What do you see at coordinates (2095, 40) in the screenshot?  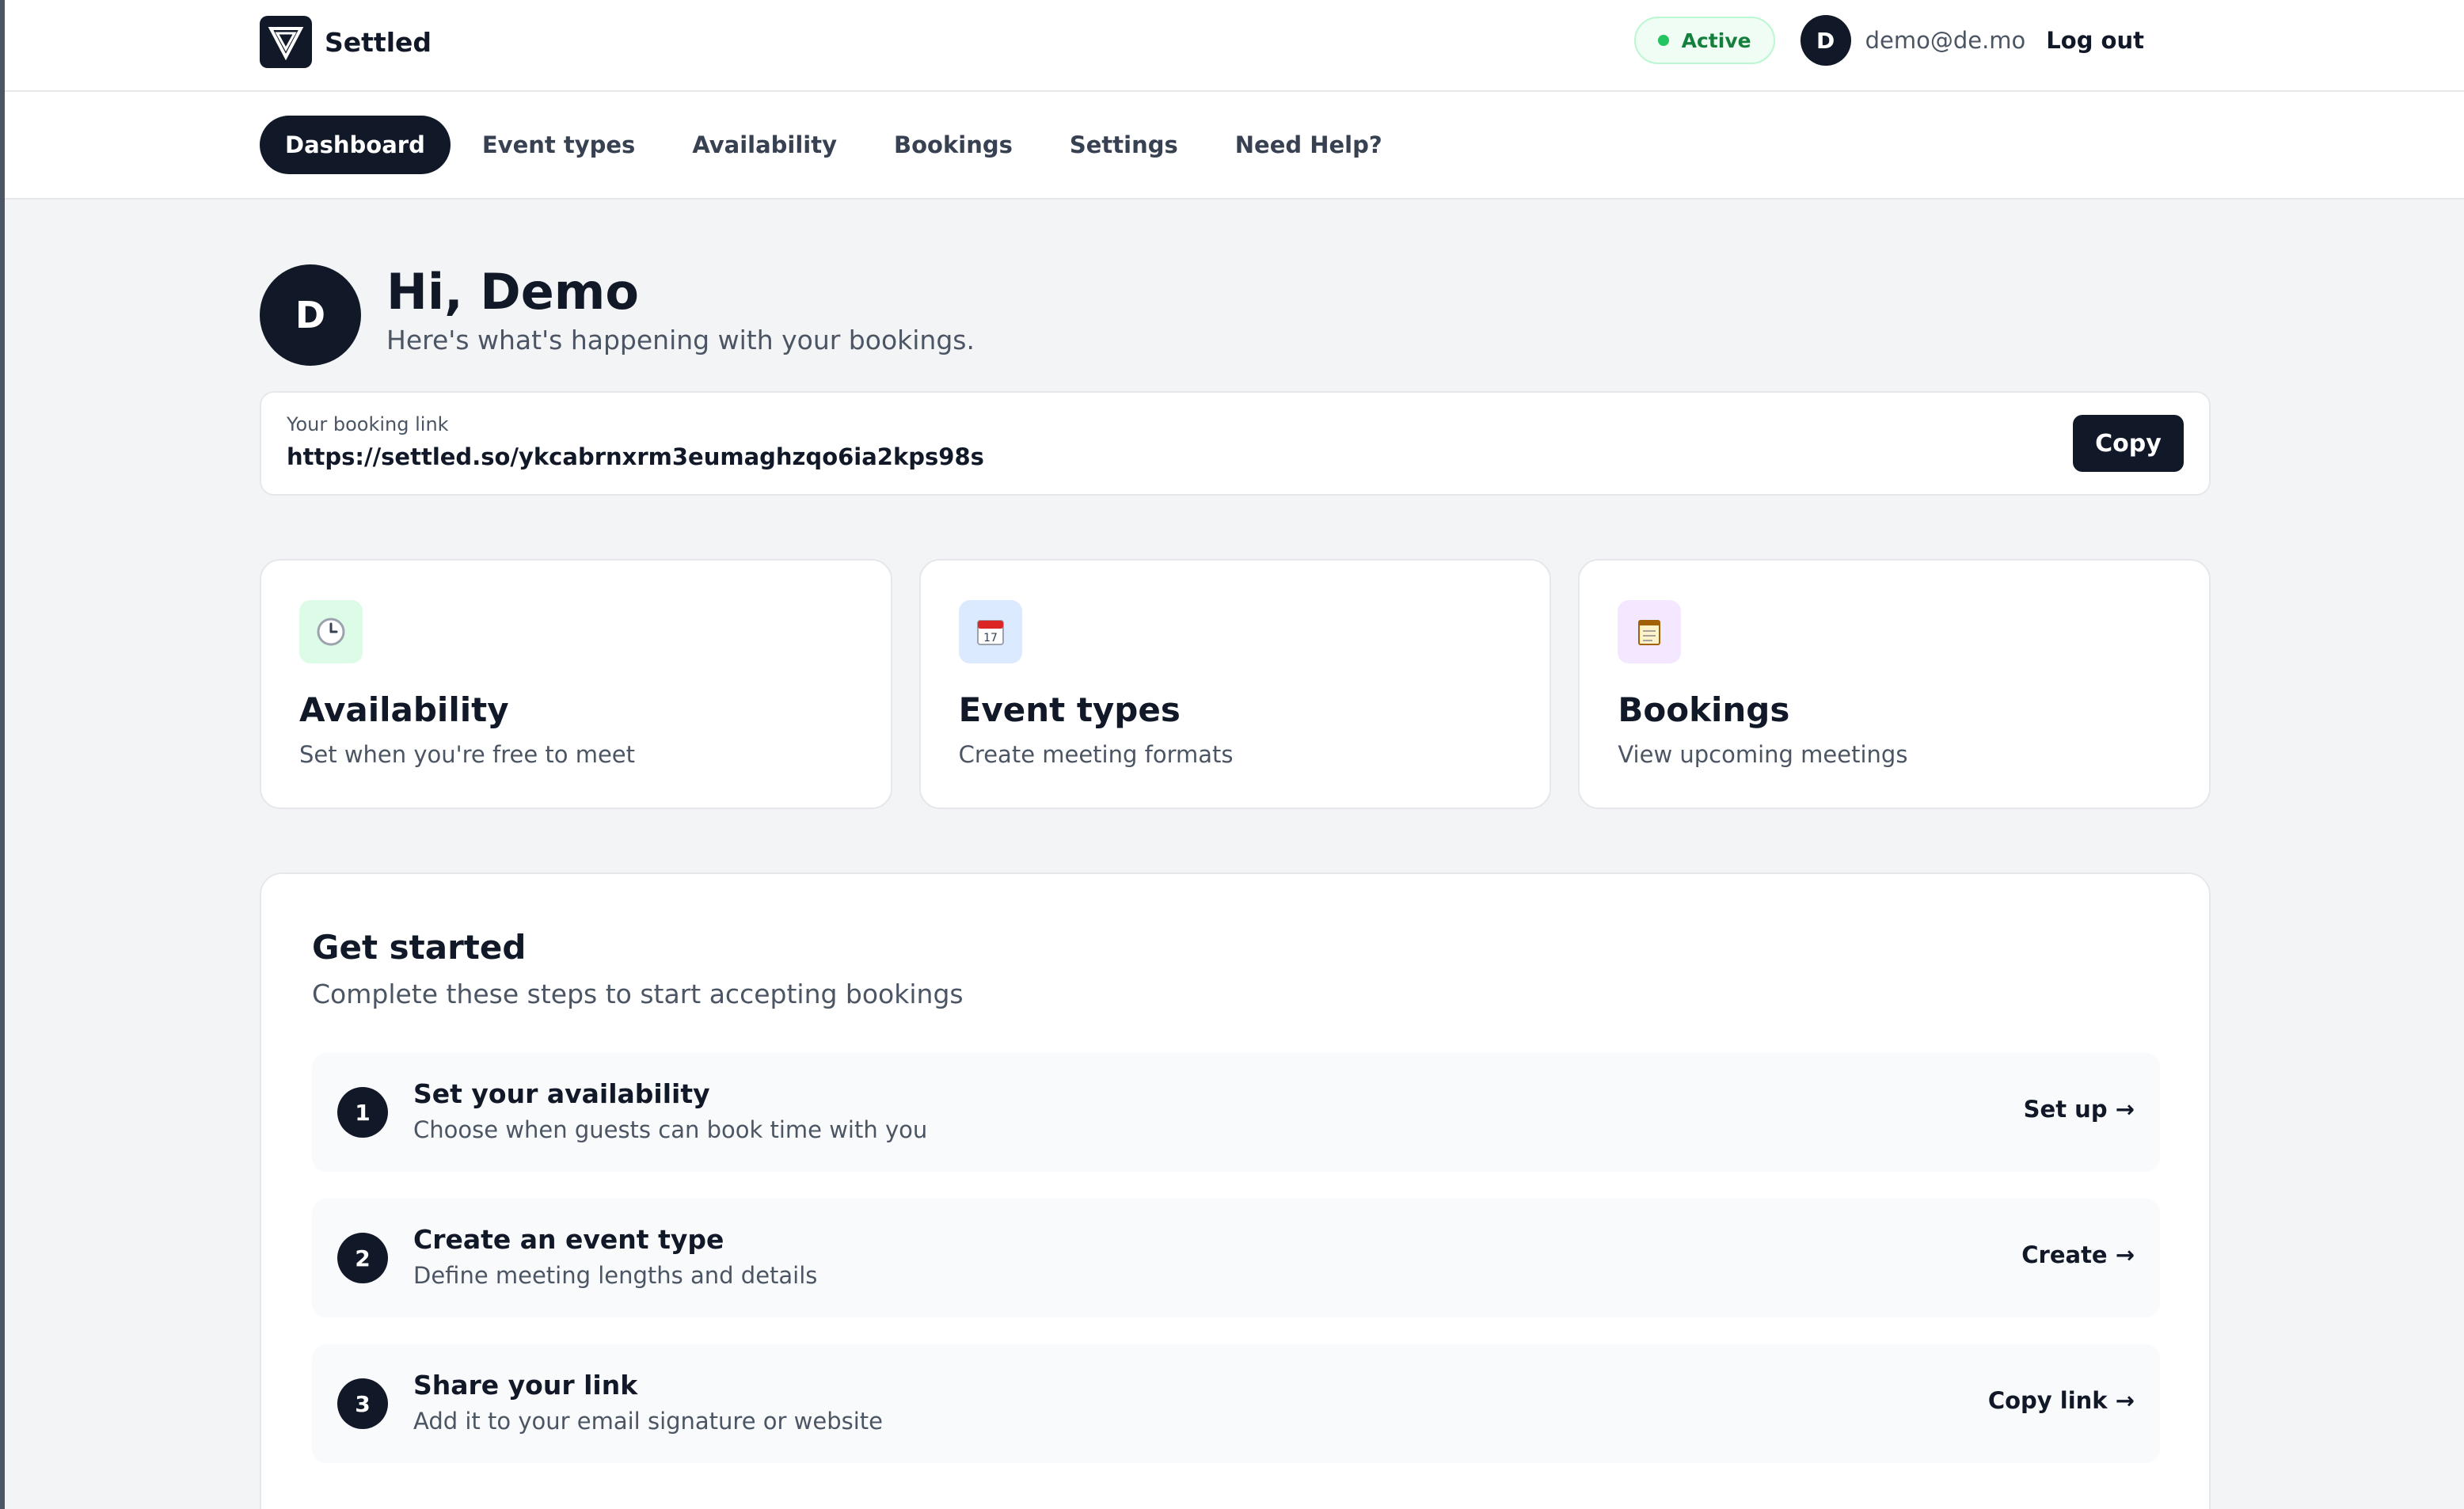 I see `logout-link: Log out` at bounding box center [2095, 40].